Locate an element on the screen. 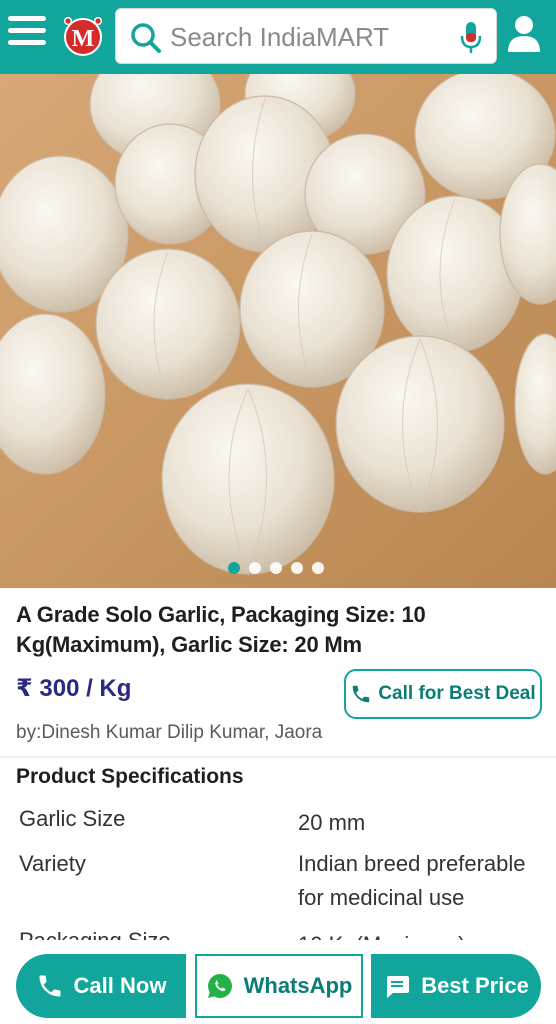 This screenshot has width=556, height=1024. indiamart-logo: M is located at coordinates (83, 35).